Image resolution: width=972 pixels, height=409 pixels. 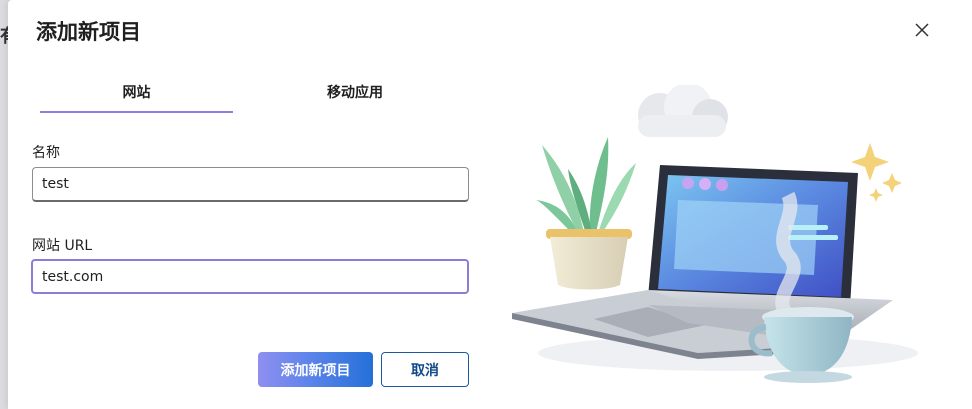 I want to click on tab-website: 网站, so click(x=136, y=92).